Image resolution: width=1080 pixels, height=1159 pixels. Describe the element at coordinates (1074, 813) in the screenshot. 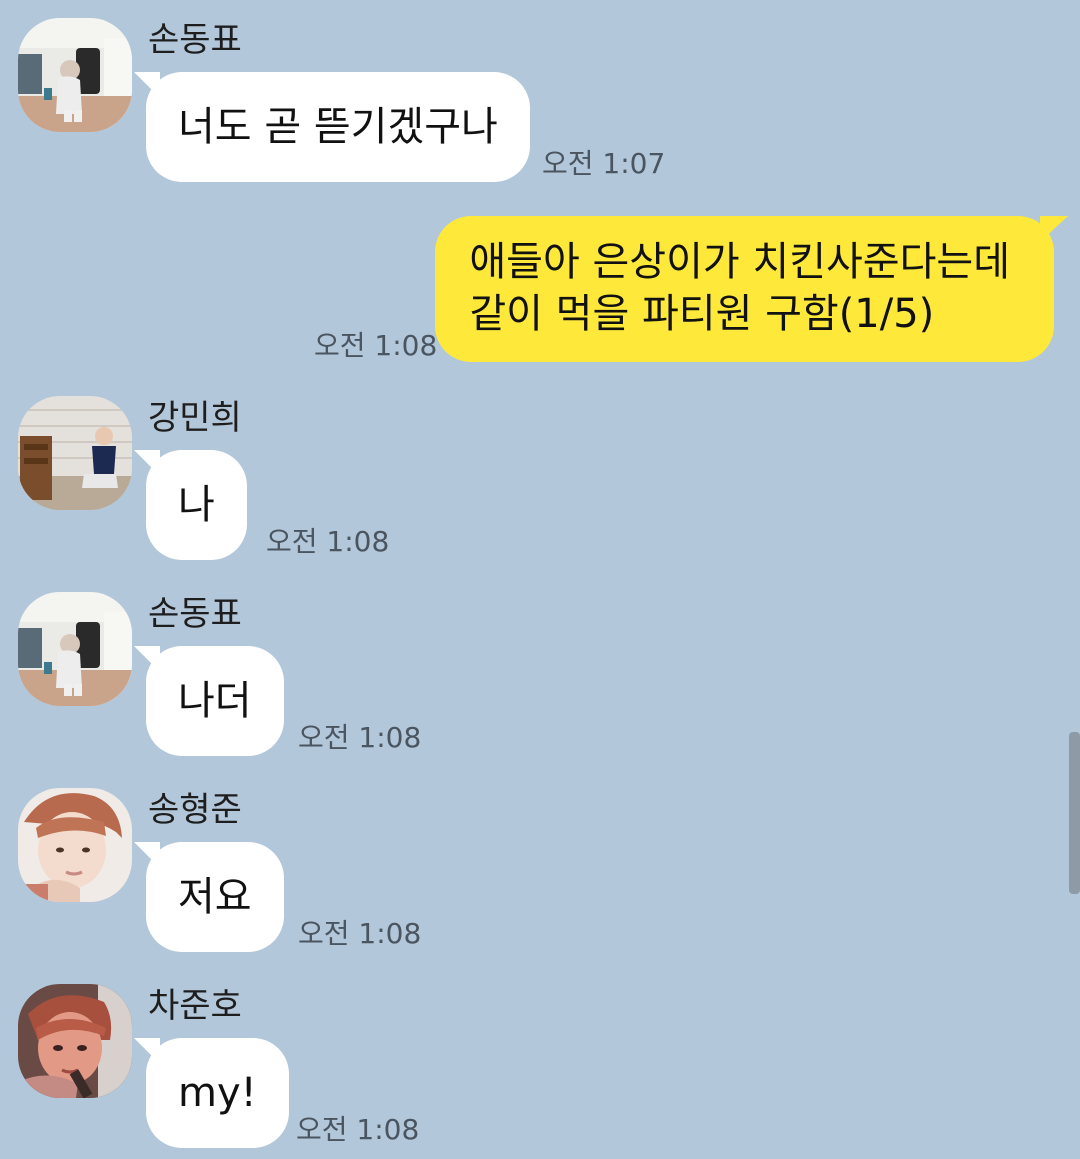

I see `scrollbar` at that location.